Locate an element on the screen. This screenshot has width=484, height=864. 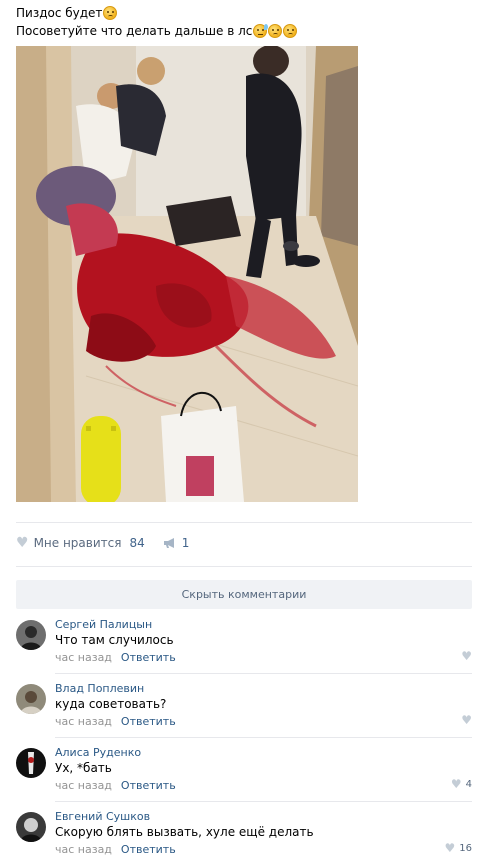
like-label: Мне нравится is located at coordinates (77, 543).